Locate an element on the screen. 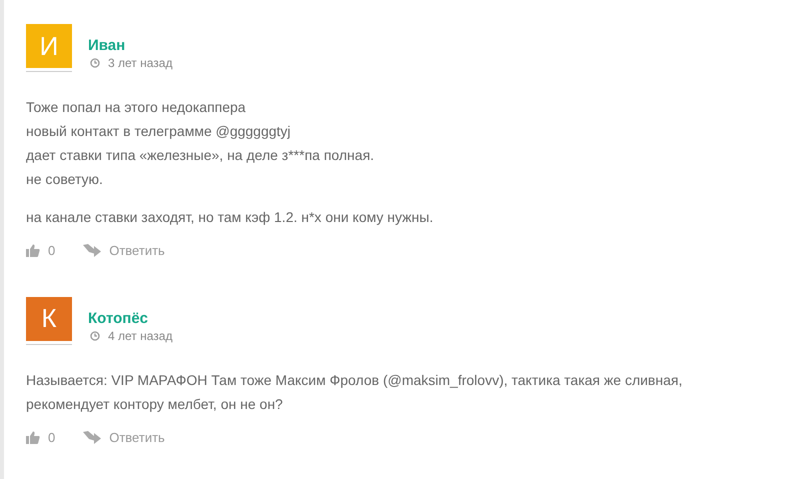 The width and height of the screenshot is (788, 479). comment-text: дает ставки типа «железные», на деле з***па полная. is located at coordinates (201, 155).